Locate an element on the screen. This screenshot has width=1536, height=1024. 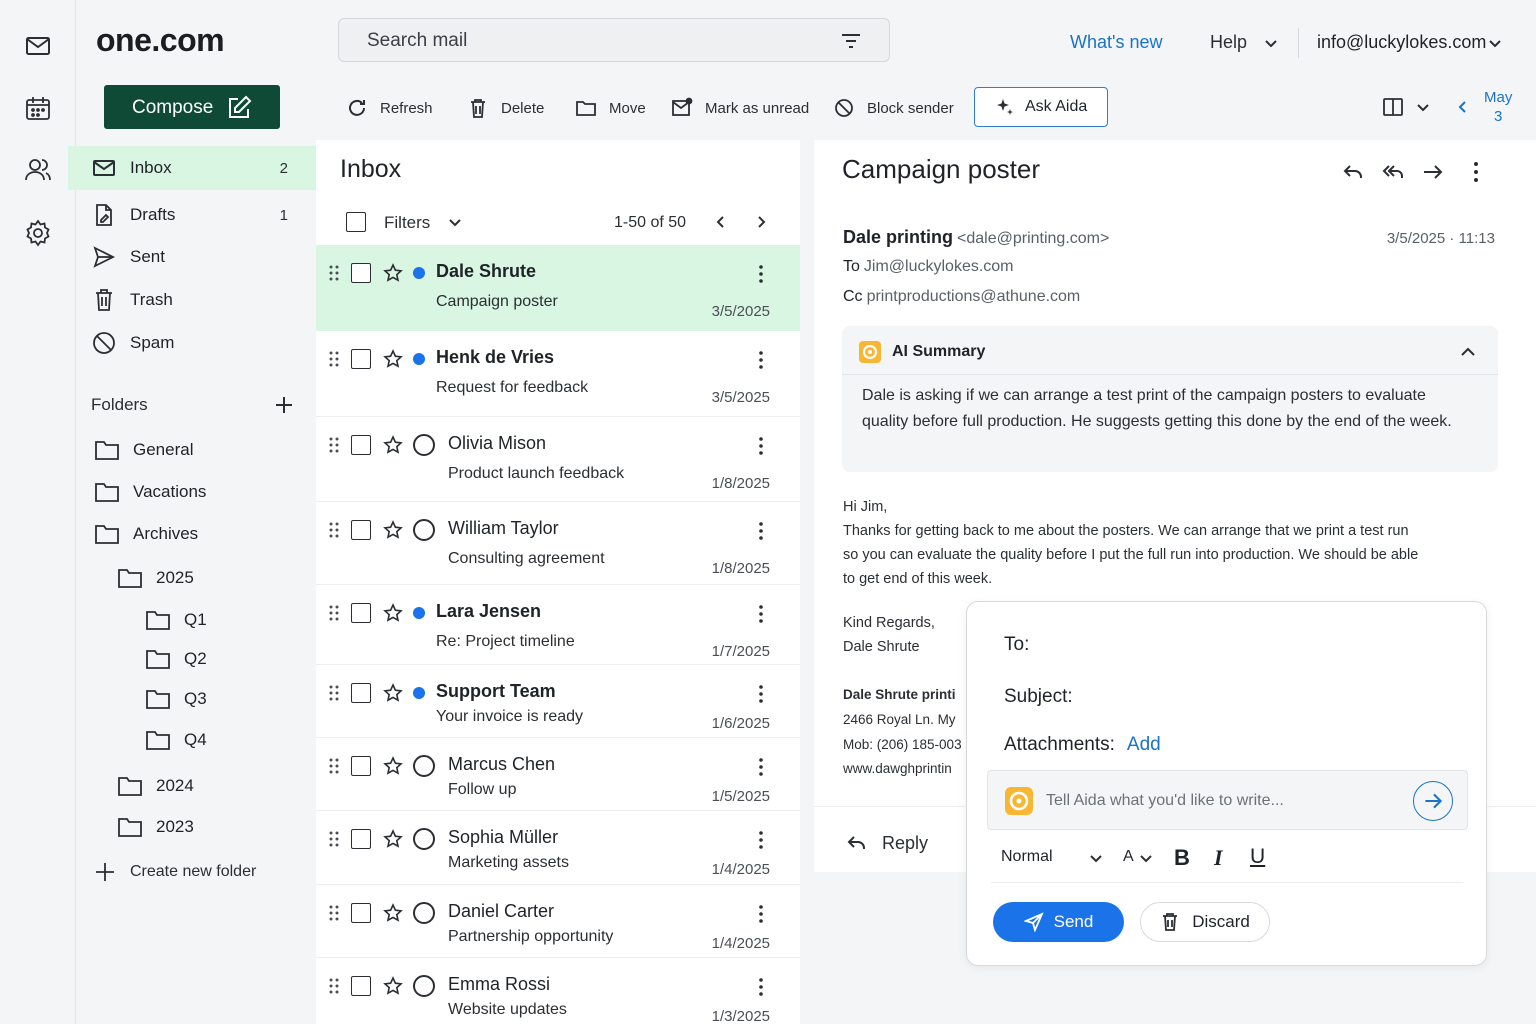
move-button: Move is located at coordinates (610, 108).